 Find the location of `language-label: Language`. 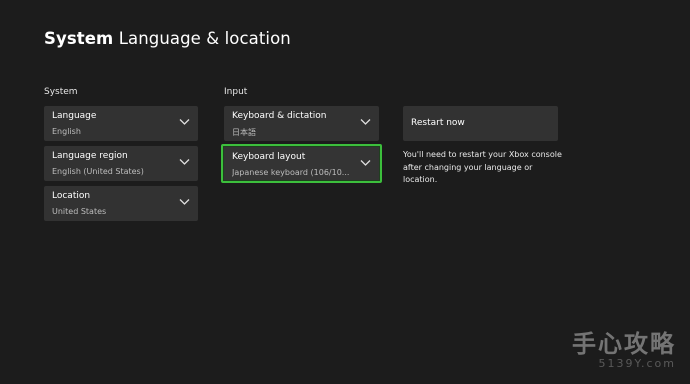

language-label: Language is located at coordinates (74, 116).